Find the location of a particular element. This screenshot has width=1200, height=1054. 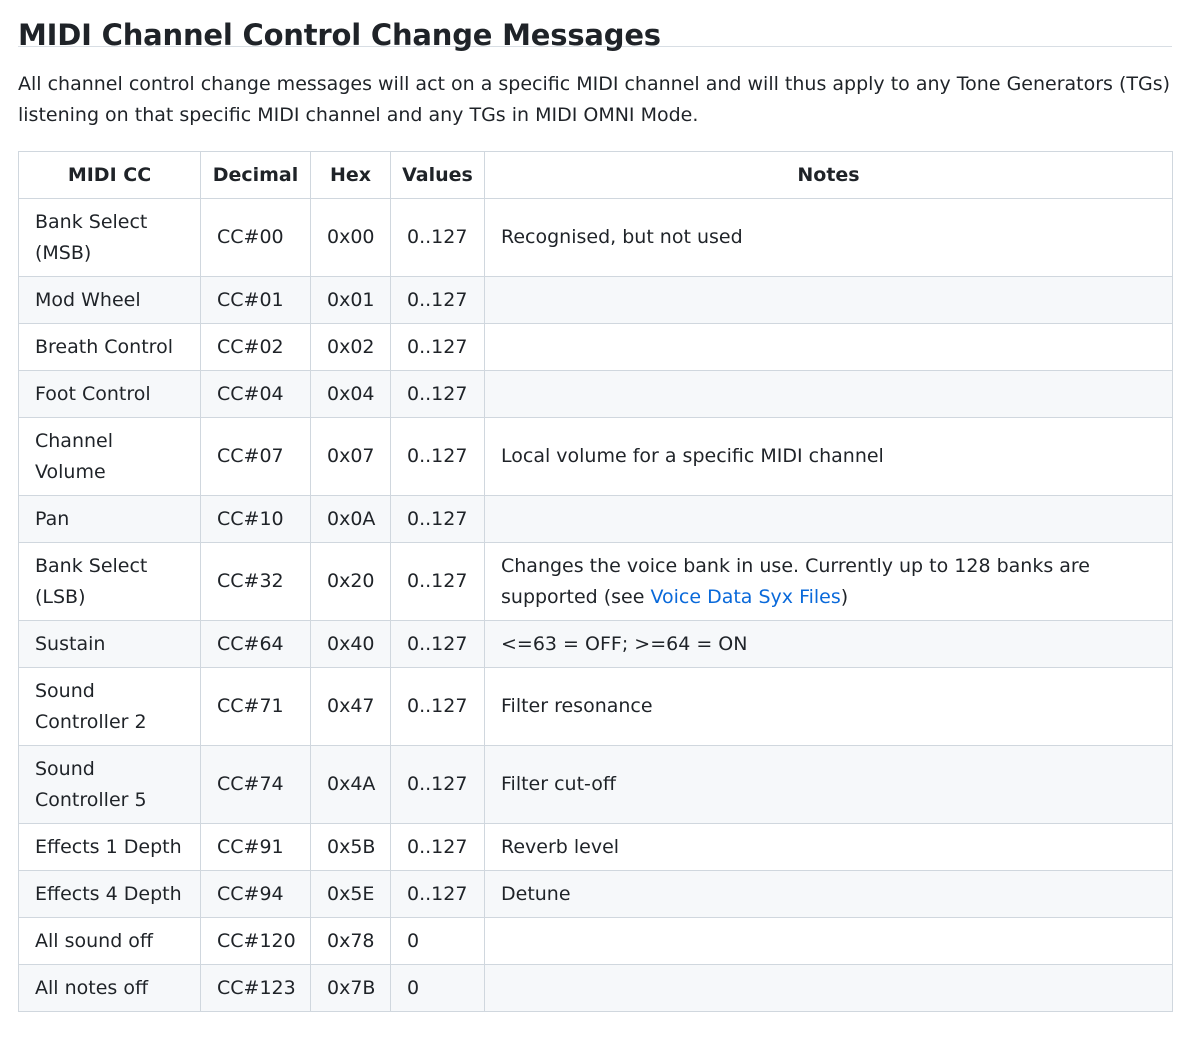

cell-decimal: CC#91 is located at coordinates (255, 847).